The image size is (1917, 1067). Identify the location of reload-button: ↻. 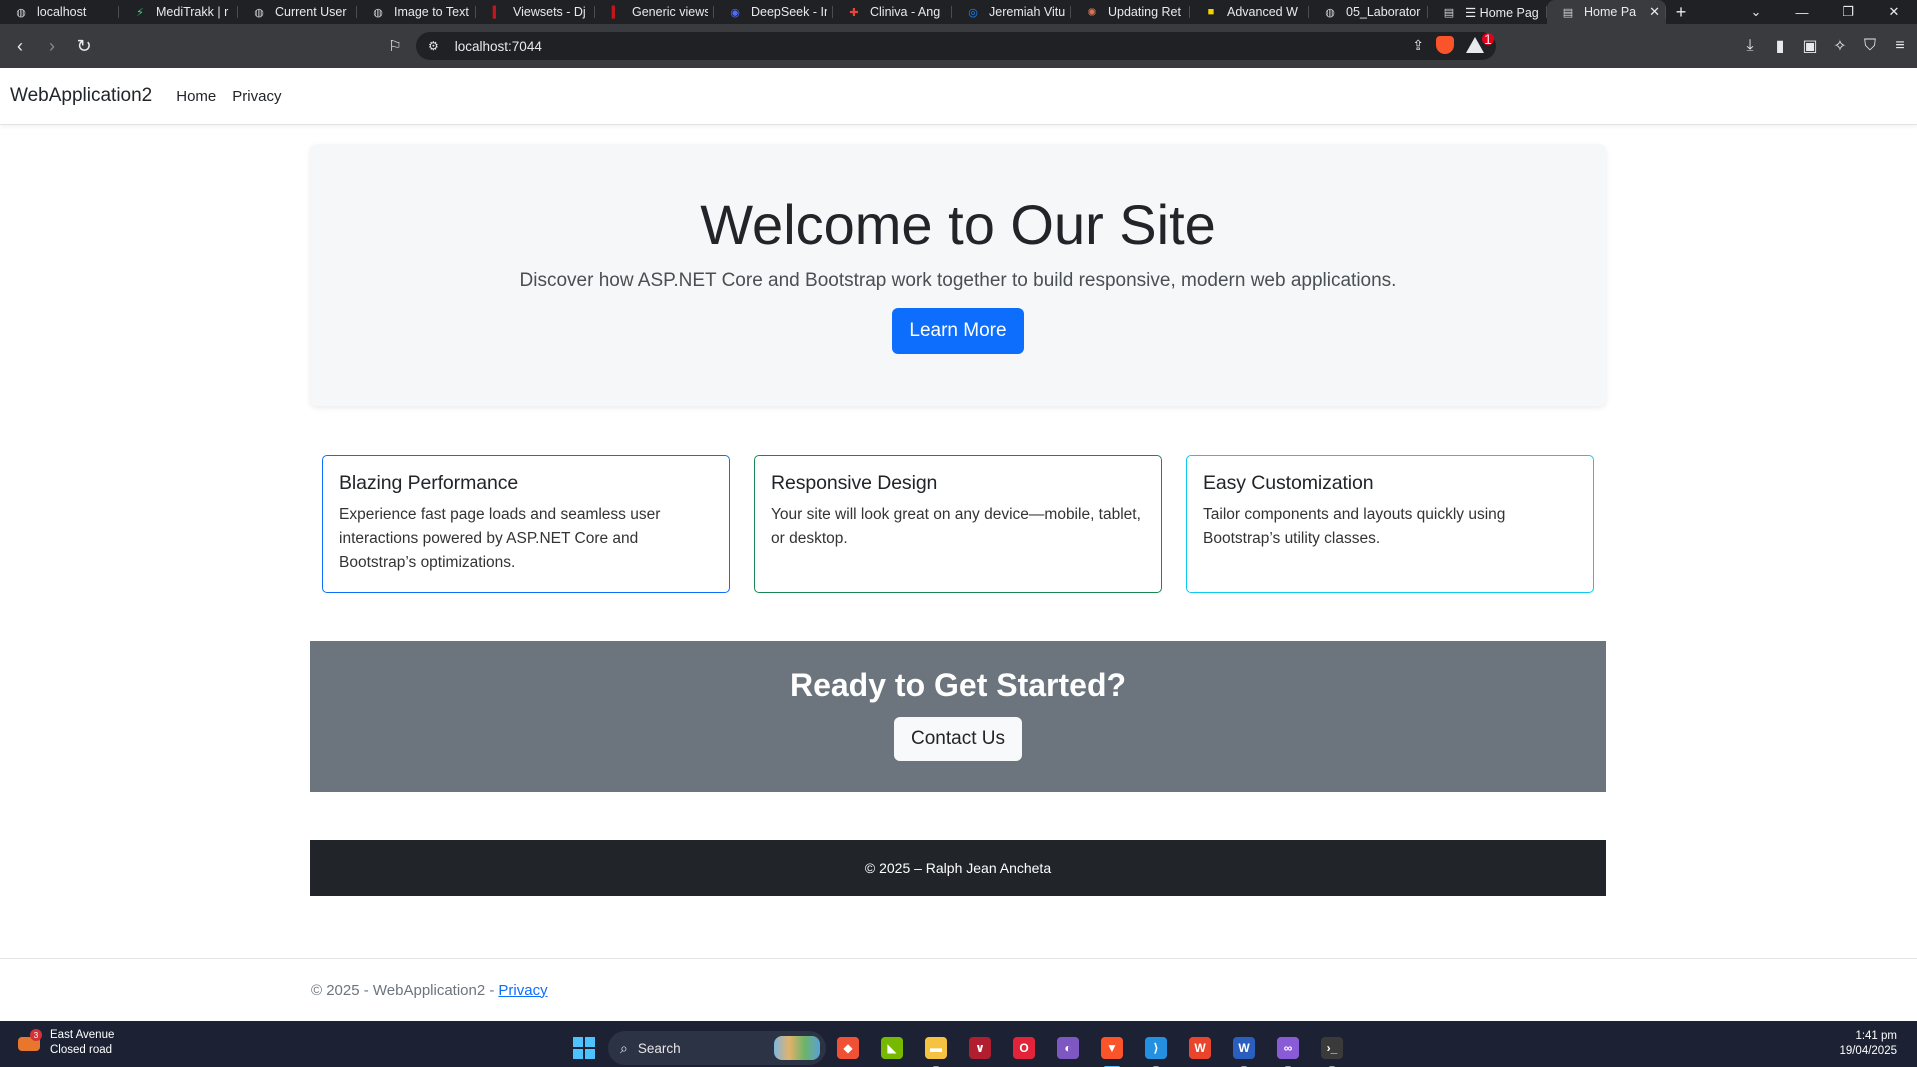
(84, 46).